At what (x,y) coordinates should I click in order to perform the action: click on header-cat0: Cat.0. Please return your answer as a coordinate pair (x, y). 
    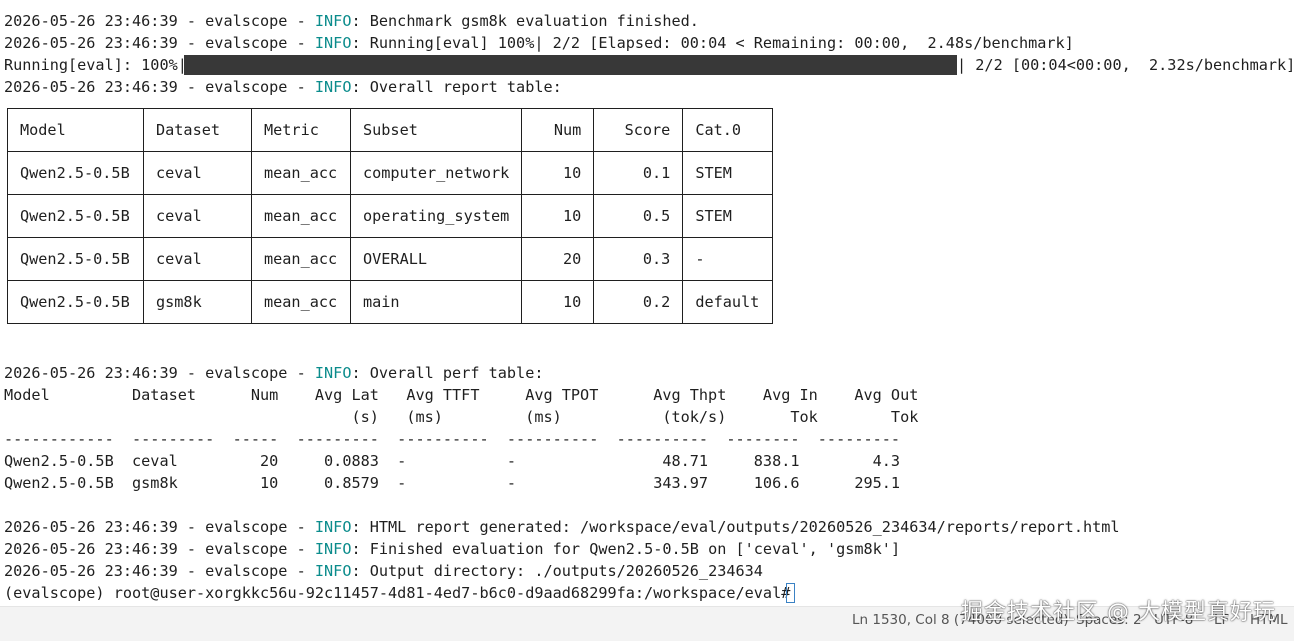
    Looking at the image, I should click on (728, 130).